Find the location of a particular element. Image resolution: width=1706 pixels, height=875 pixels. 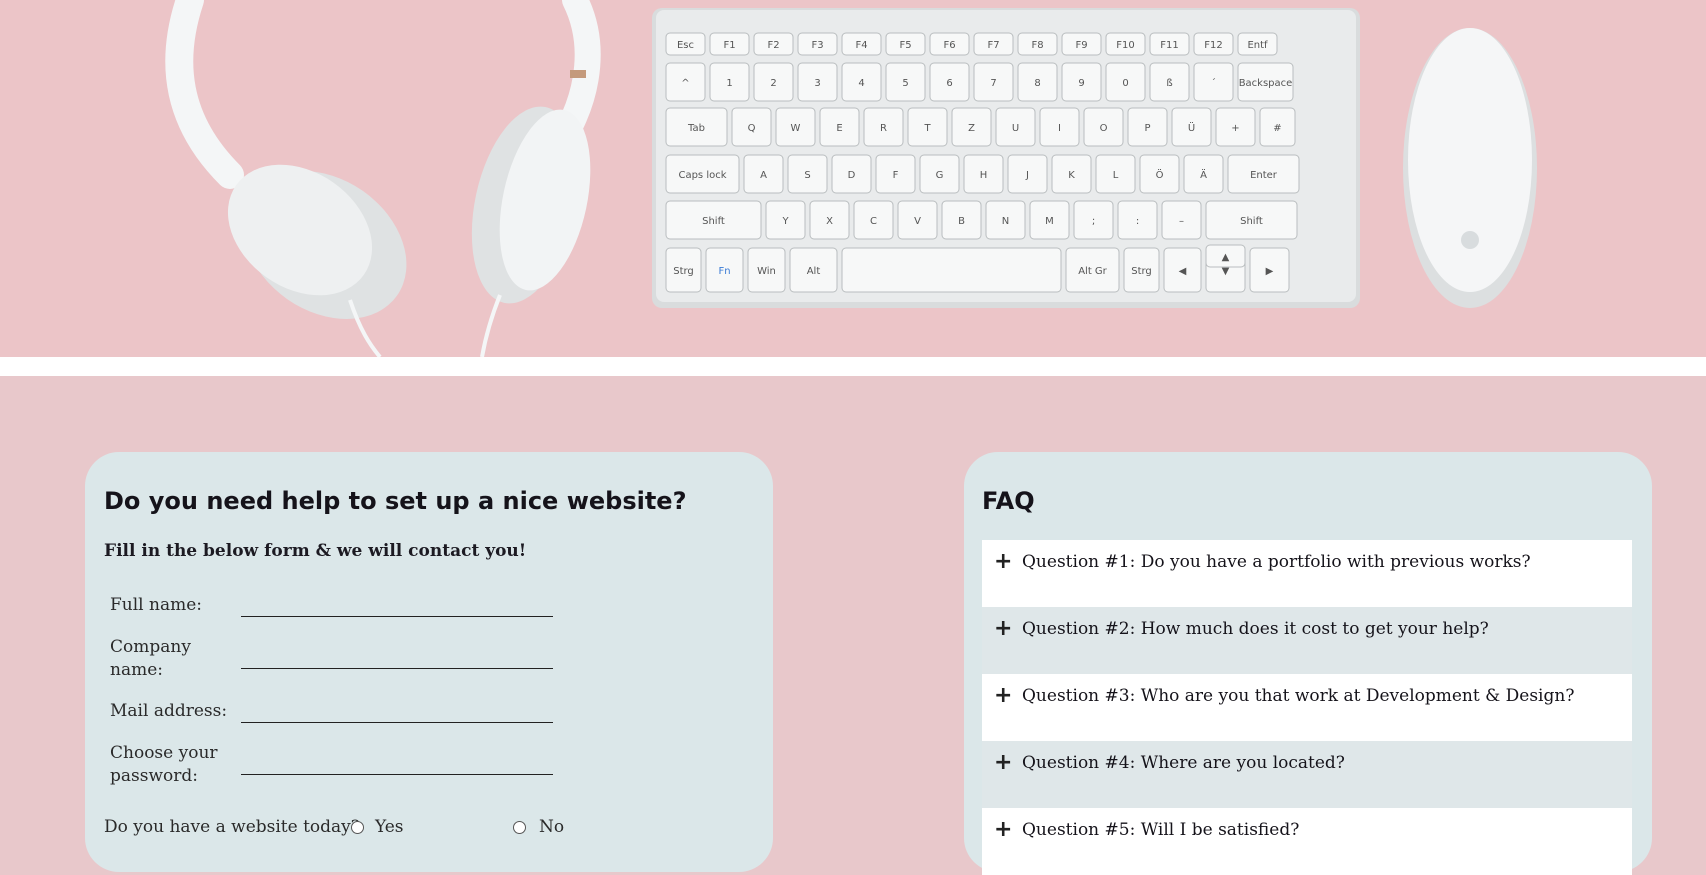

password-input is located at coordinates (397, 774).